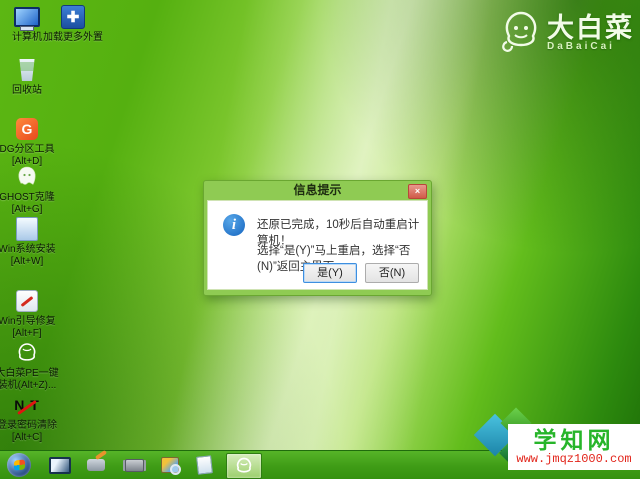 Image resolution: width=640 pixels, height=479 pixels. What do you see at coordinates (28, 321) in the screenshot?
I see `desktop-icon-label: Win引导修复` at bounding box center [28, 321].